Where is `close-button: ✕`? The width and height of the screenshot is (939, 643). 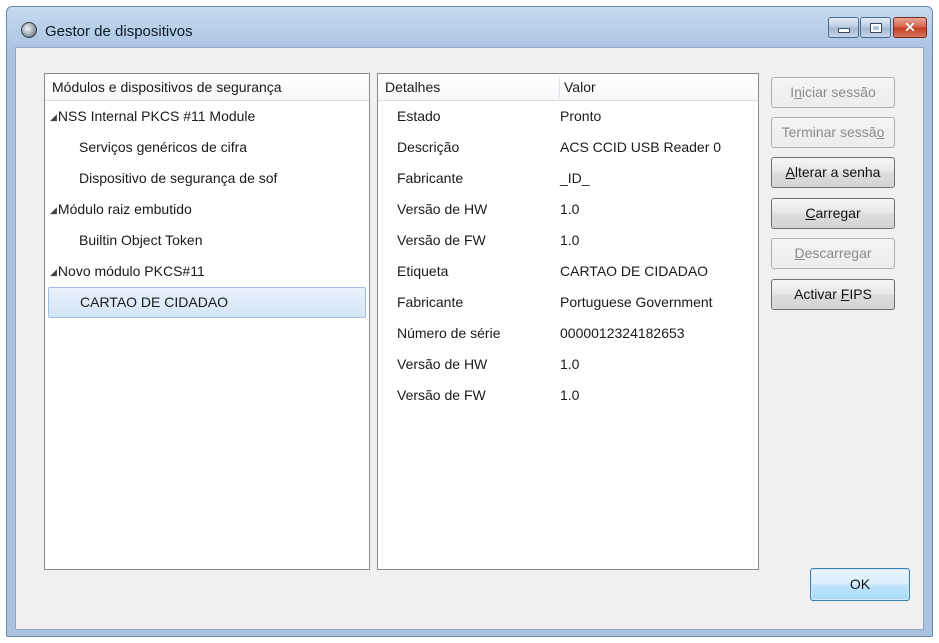
close-button: ✕ is located at coordinates (910, 27).